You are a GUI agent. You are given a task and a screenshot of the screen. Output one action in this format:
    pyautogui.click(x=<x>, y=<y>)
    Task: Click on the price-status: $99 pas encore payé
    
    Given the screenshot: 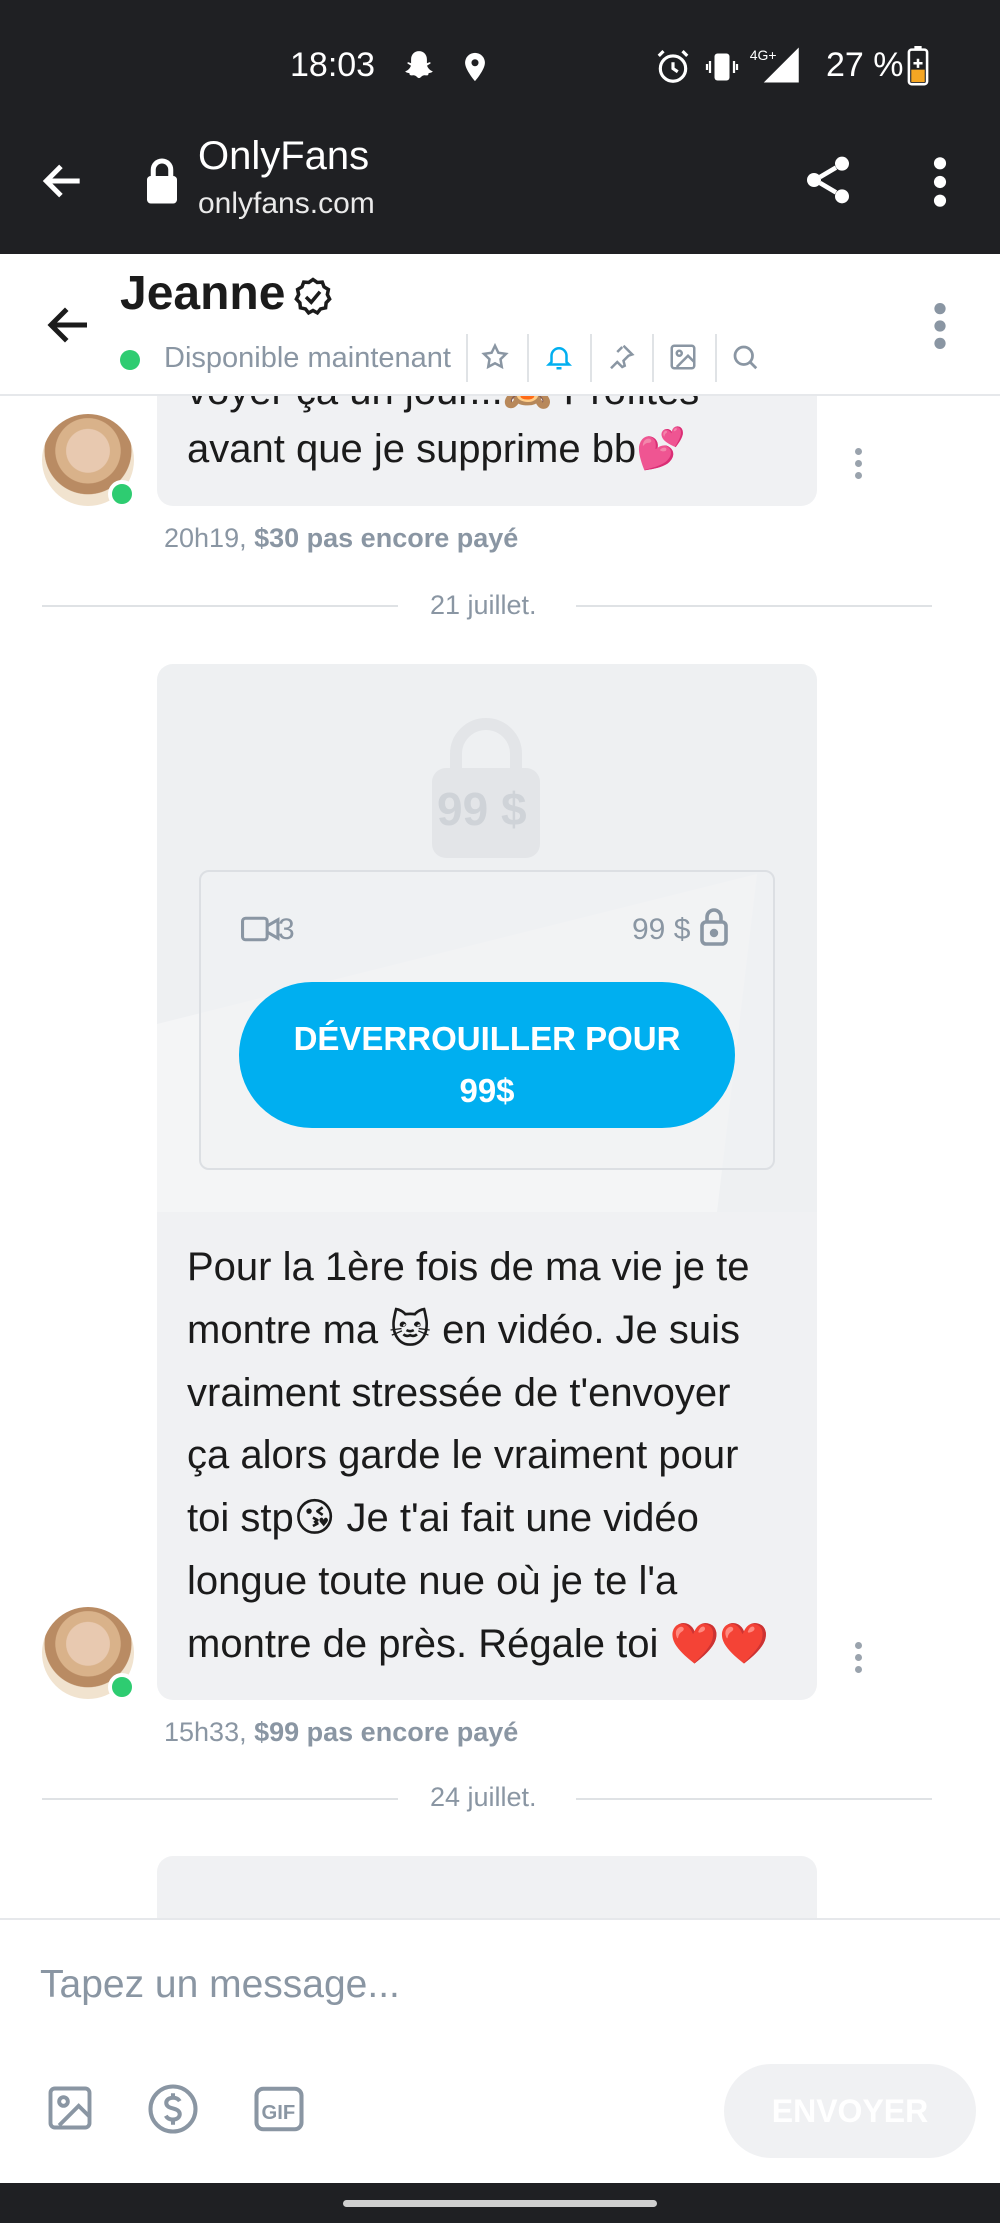 What is the action you would take?
    pyautogui.click(x=386, y=1732)
    